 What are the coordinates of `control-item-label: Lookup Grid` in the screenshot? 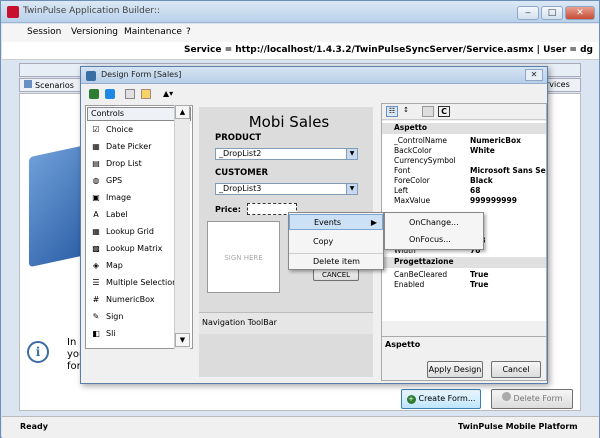 It's located at (130, 231).